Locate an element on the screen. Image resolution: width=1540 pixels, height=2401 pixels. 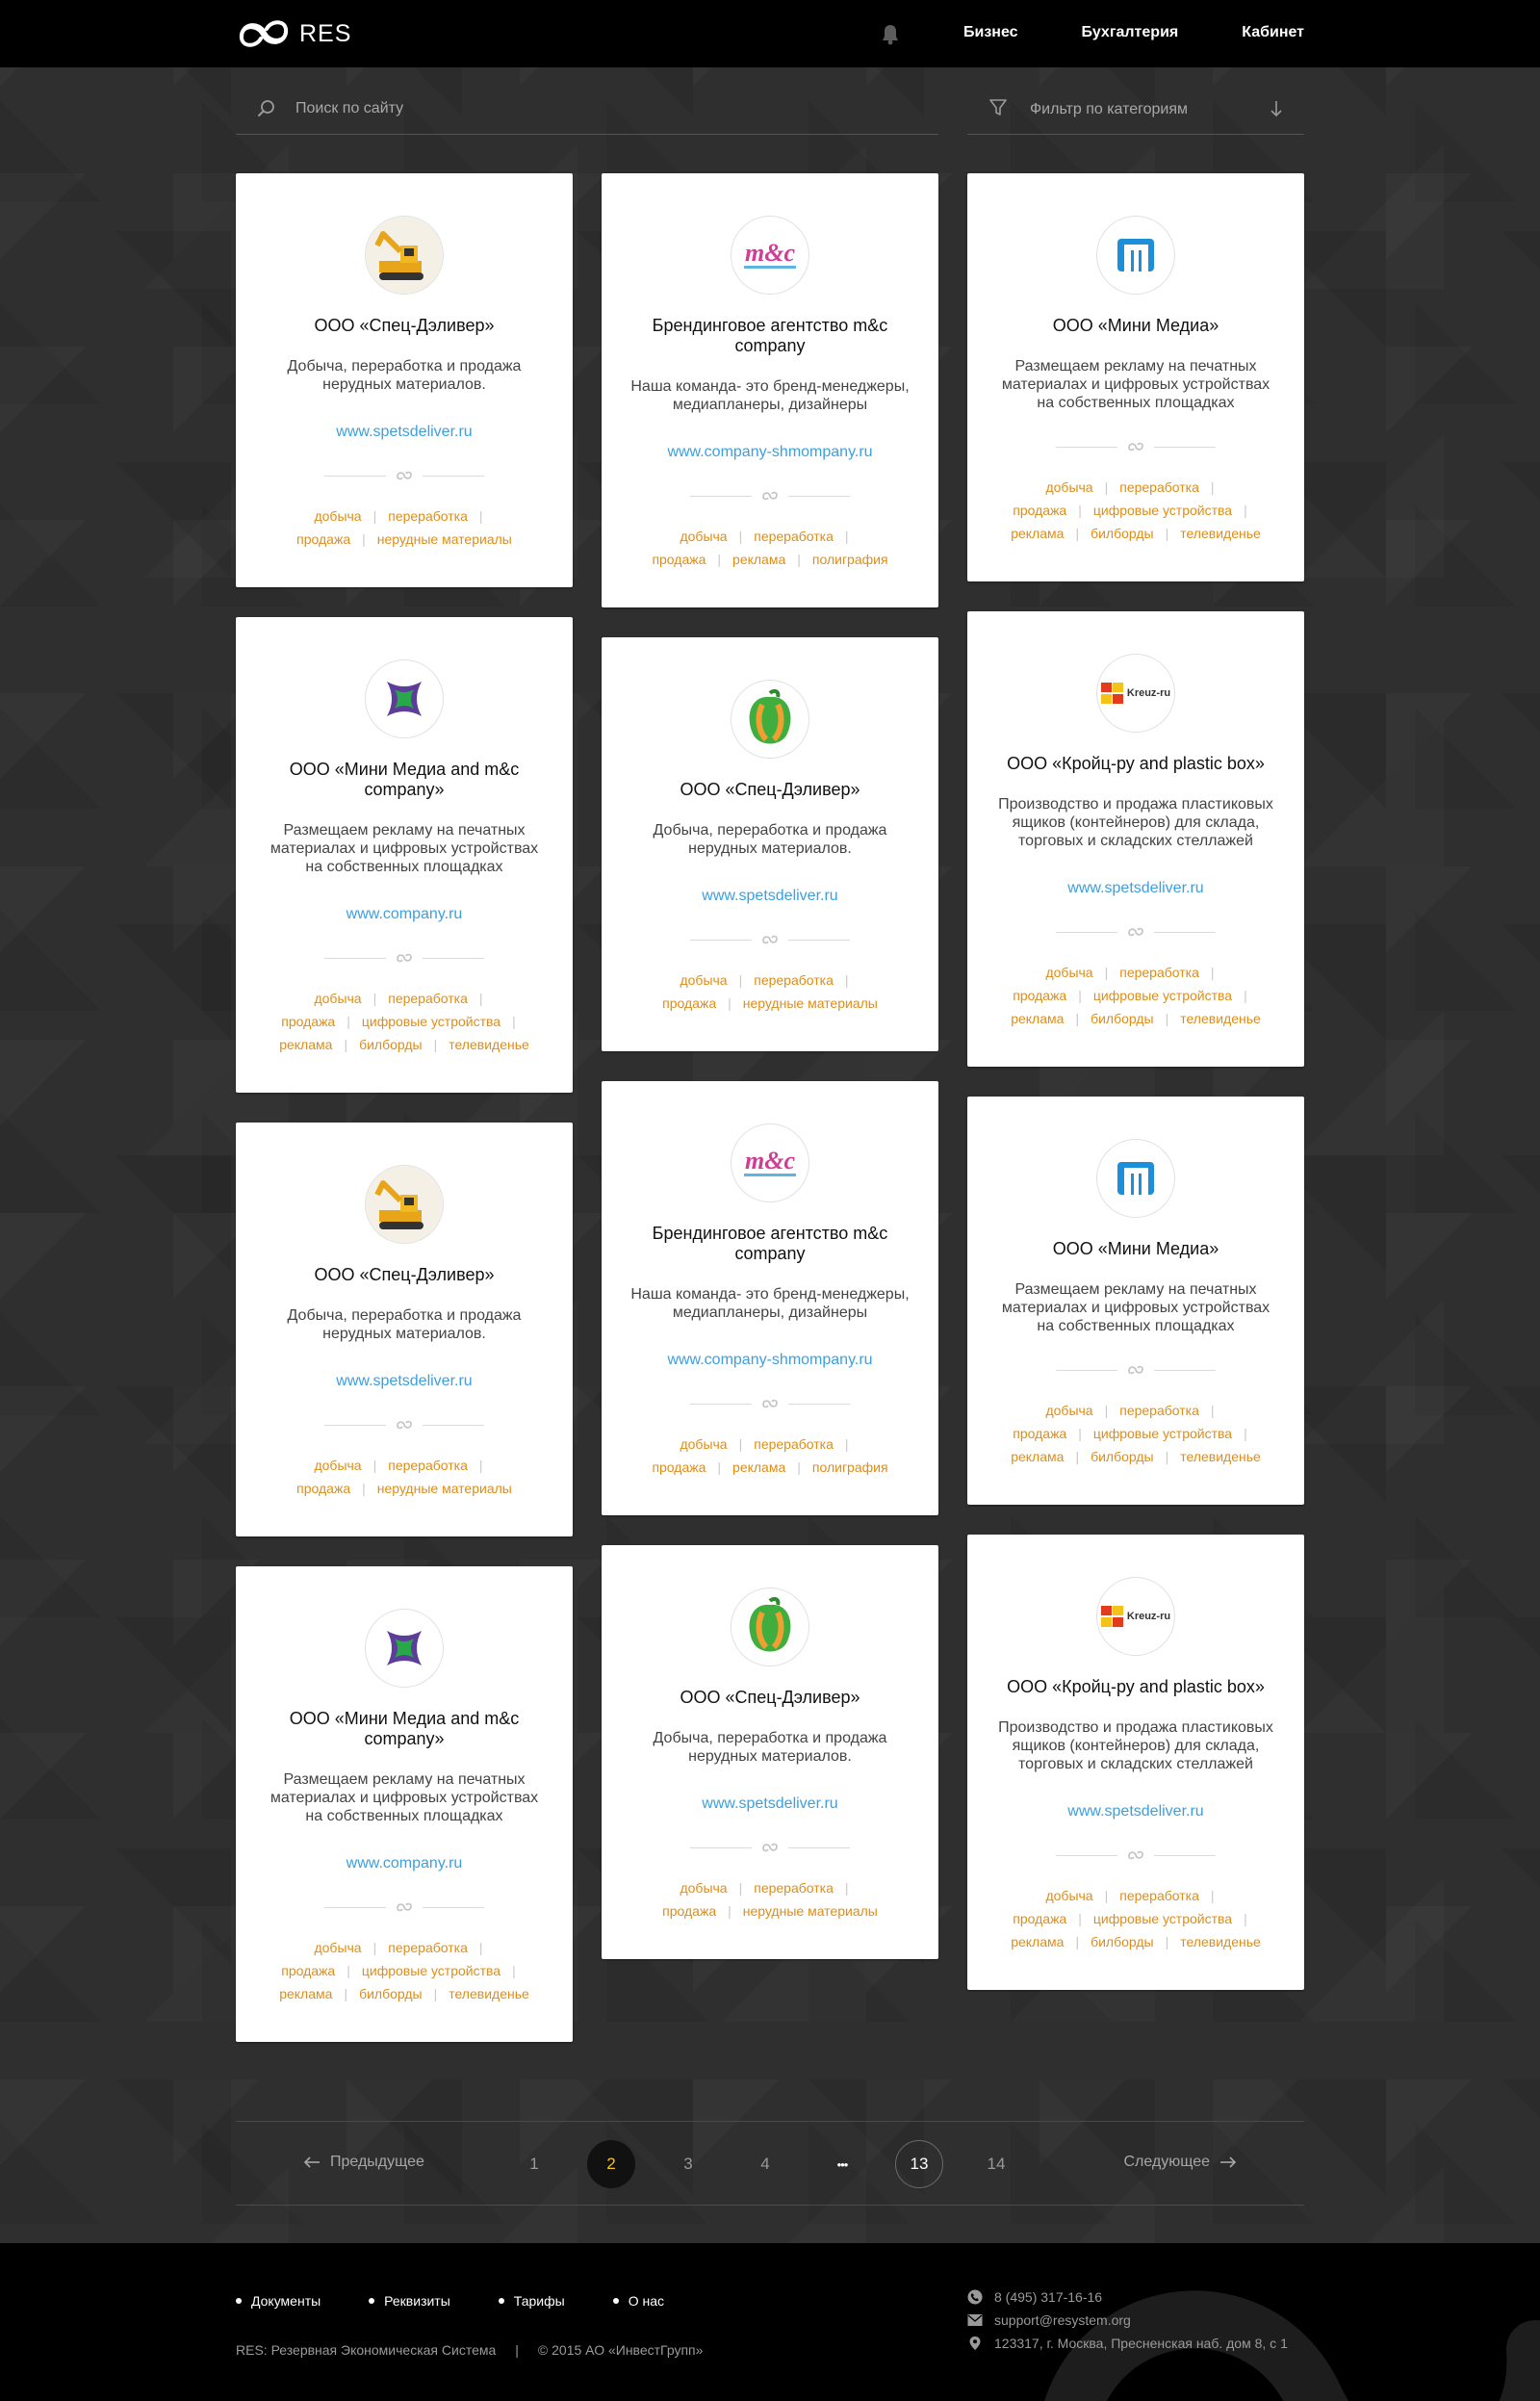
phone-number: 8 (495) 317-16-16 is located at coordinates (1048, 2297).